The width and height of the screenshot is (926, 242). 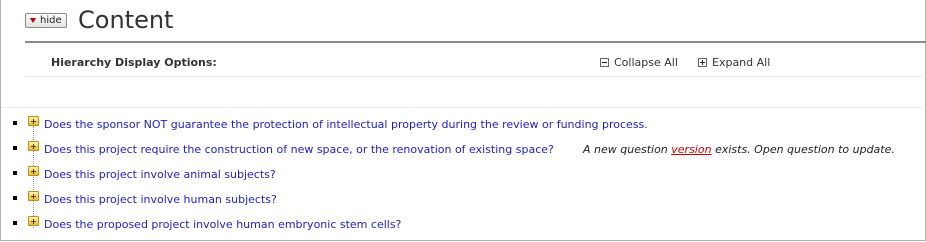 I want to click on hierarchy-options-label: Hierarchy Display Options:, so click(x=134, y=62).